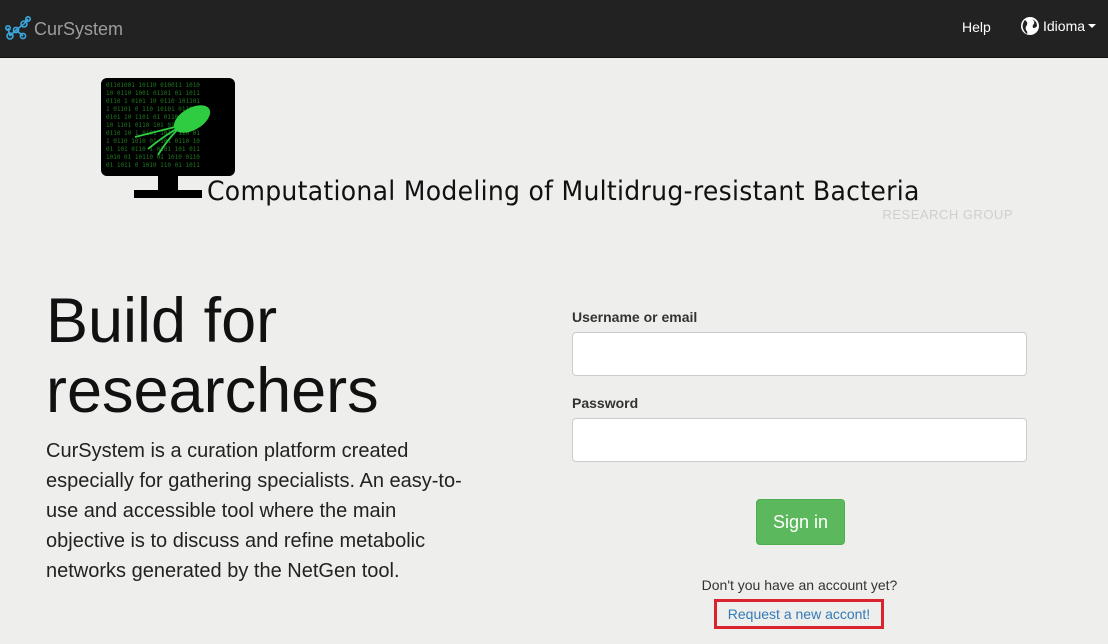  I want to click on request-account-highlight: Request a new accont!, so click(799, 614).